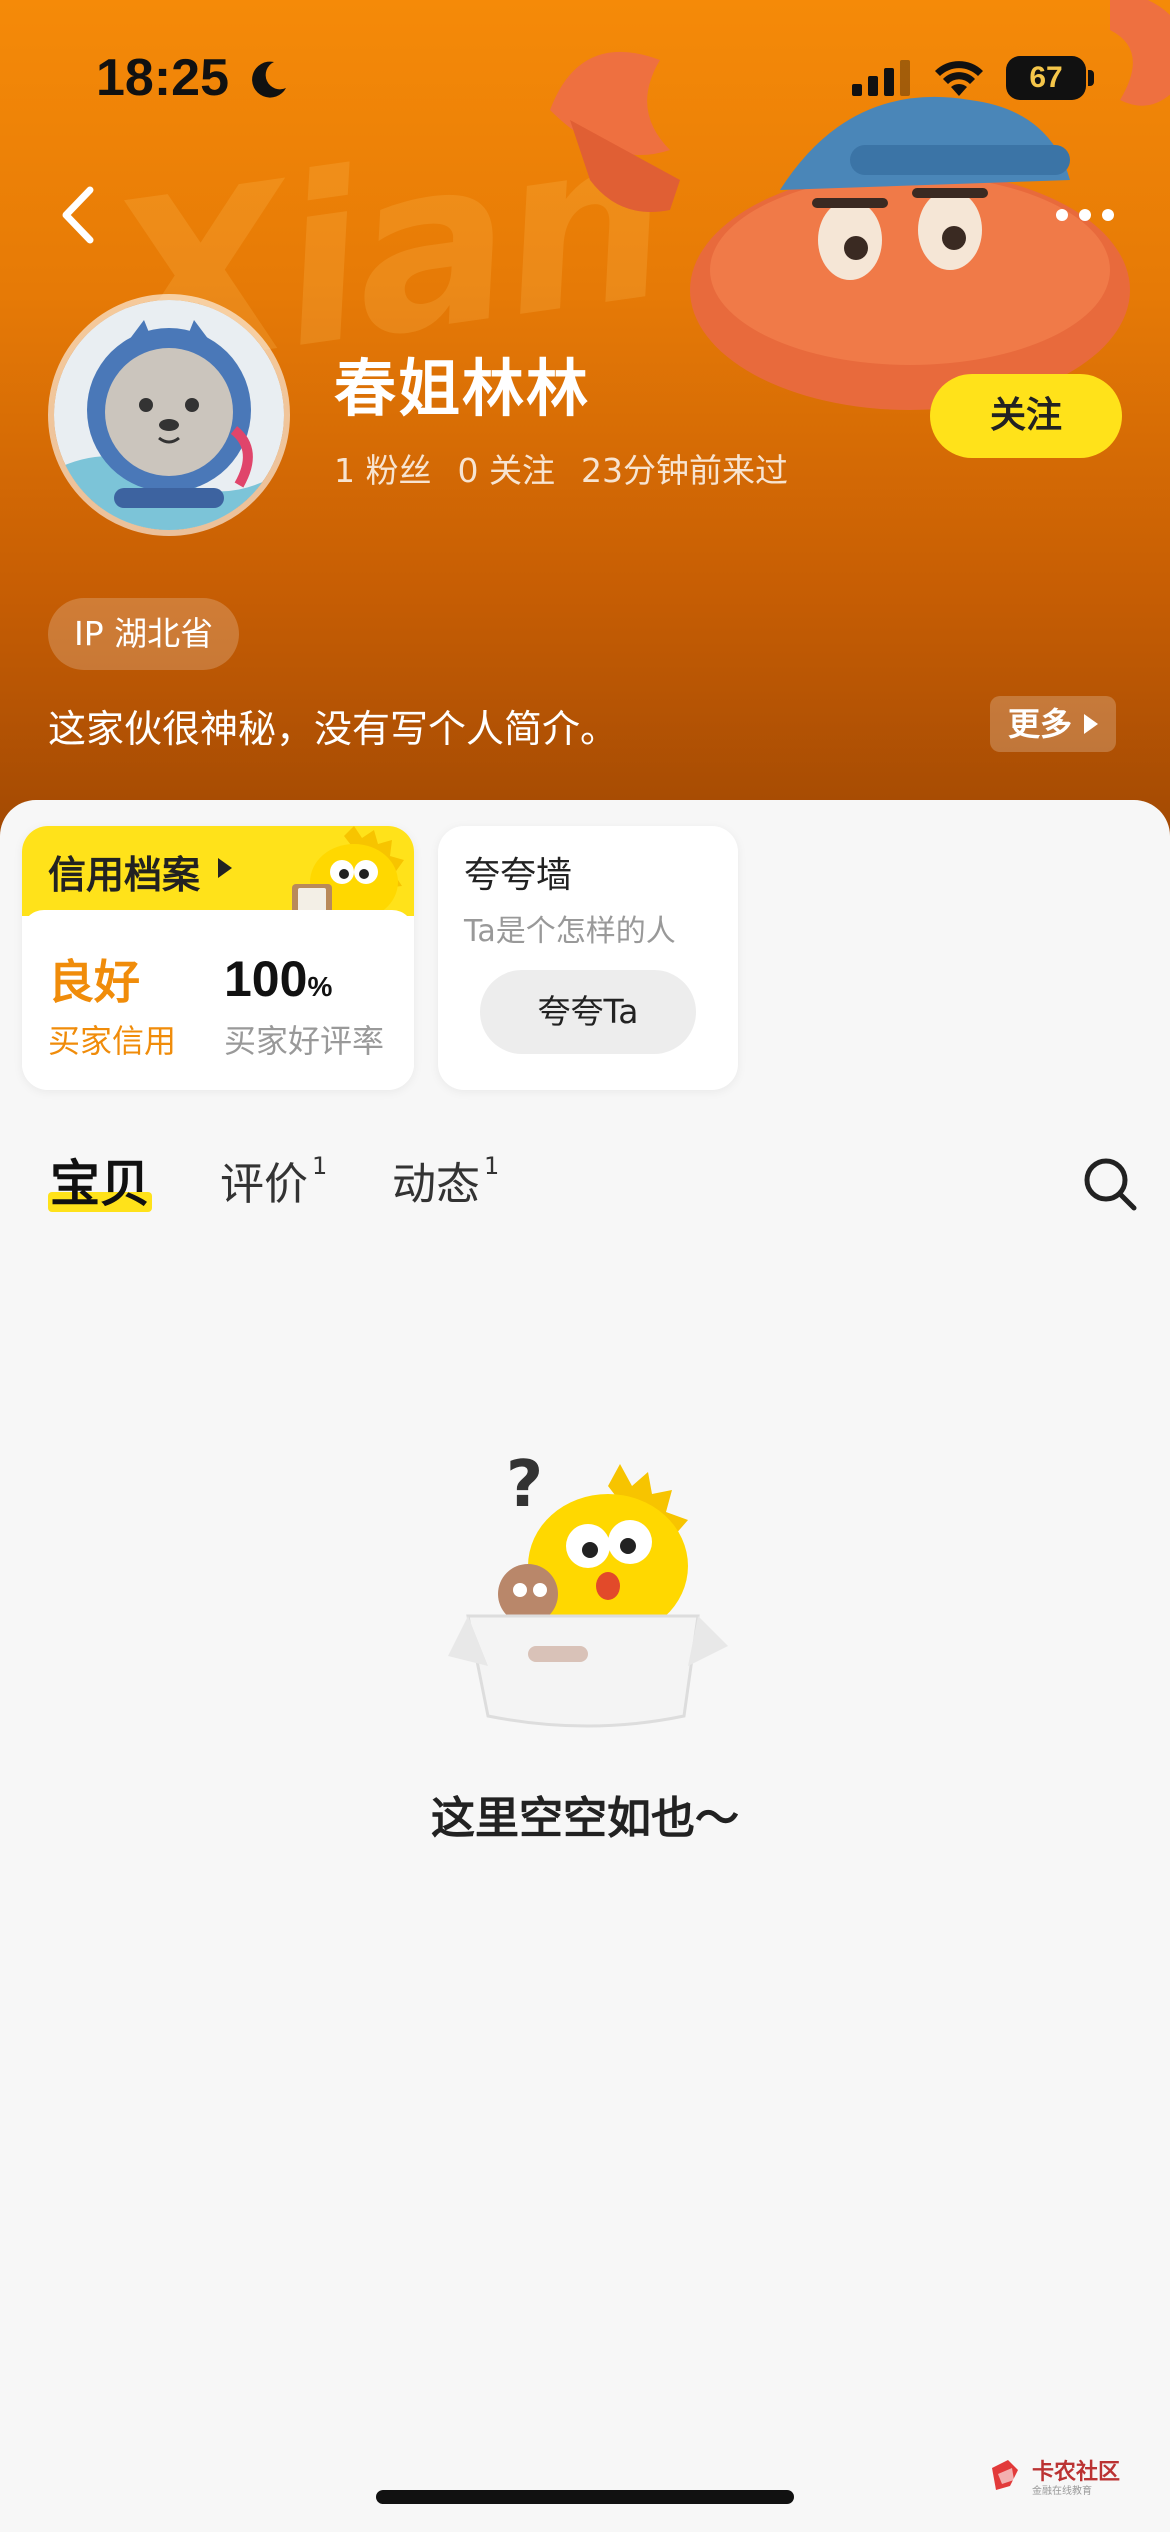 This screenshot has width=1170, height=2532. I want to click on praise-wall-card: 夸夸墙 Ta是个怎样的人 夸夸Ta, so click(588, 958).